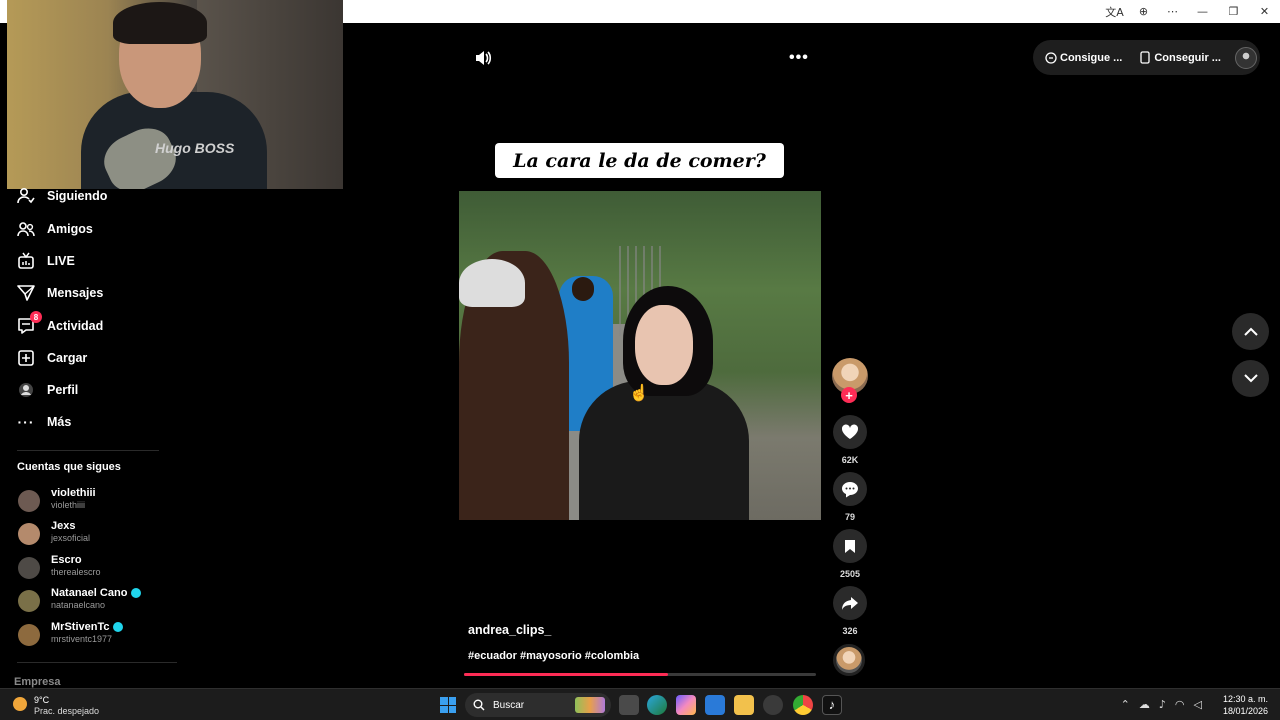  Describe the element at coordinates (73, 493) in the screenshot. I see `account-name: violethiii` at that location.